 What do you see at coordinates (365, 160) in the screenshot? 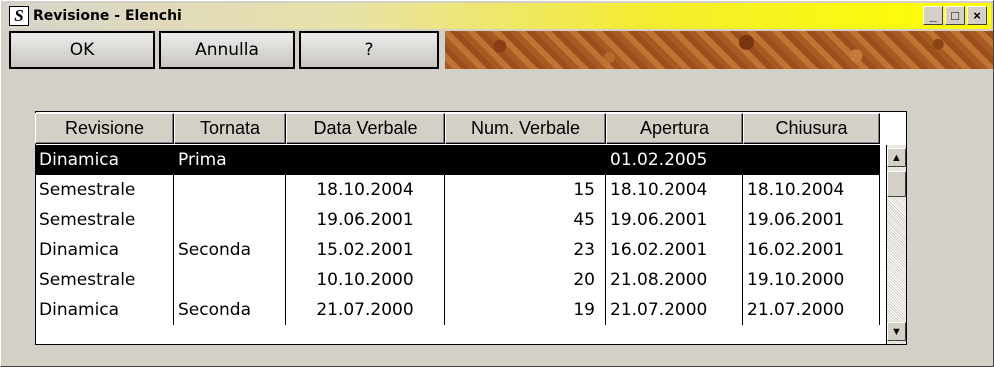
I see `cell-data-verbale` at bounding box center [365, 160].